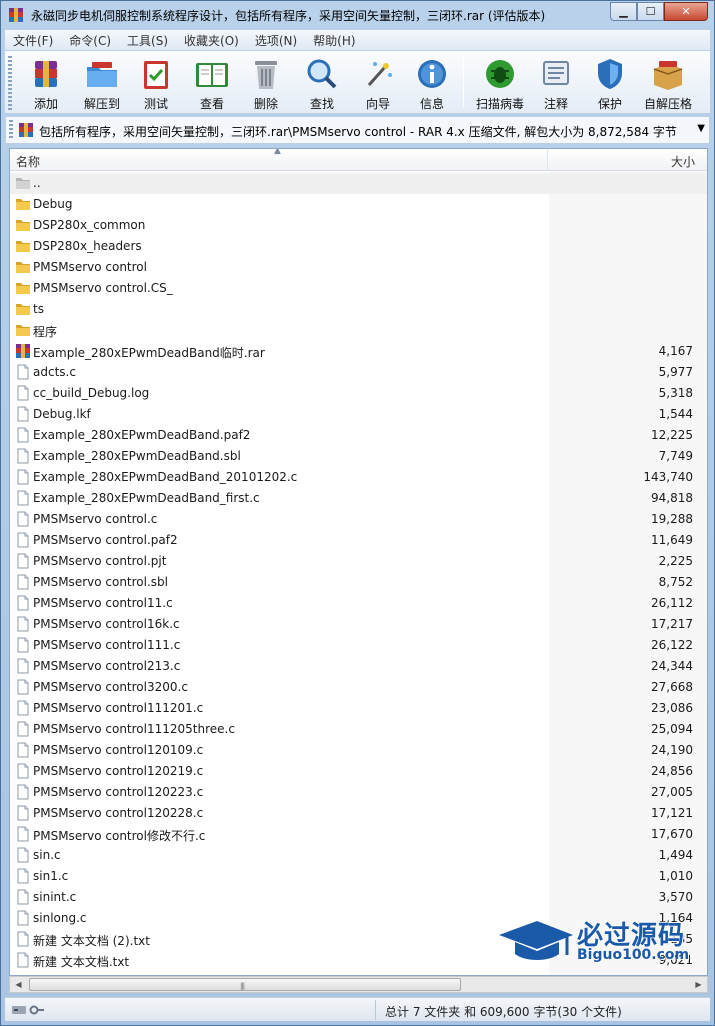  I want to click on comment-button: 注释, so click(556, 83).